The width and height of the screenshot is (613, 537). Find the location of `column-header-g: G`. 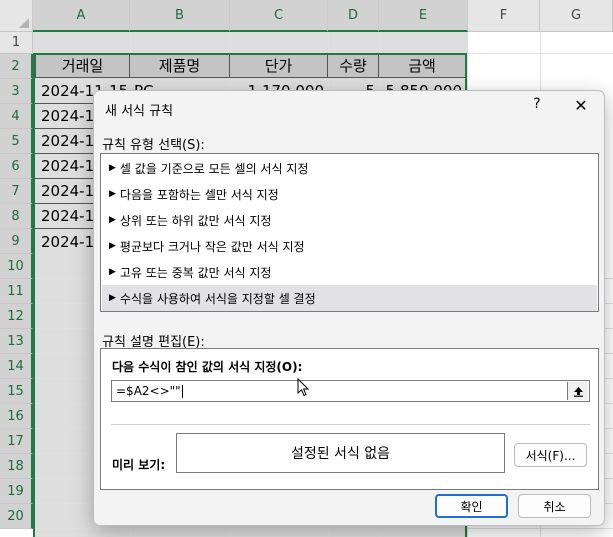

column-header-g: G is located at coordinates (576, 16).